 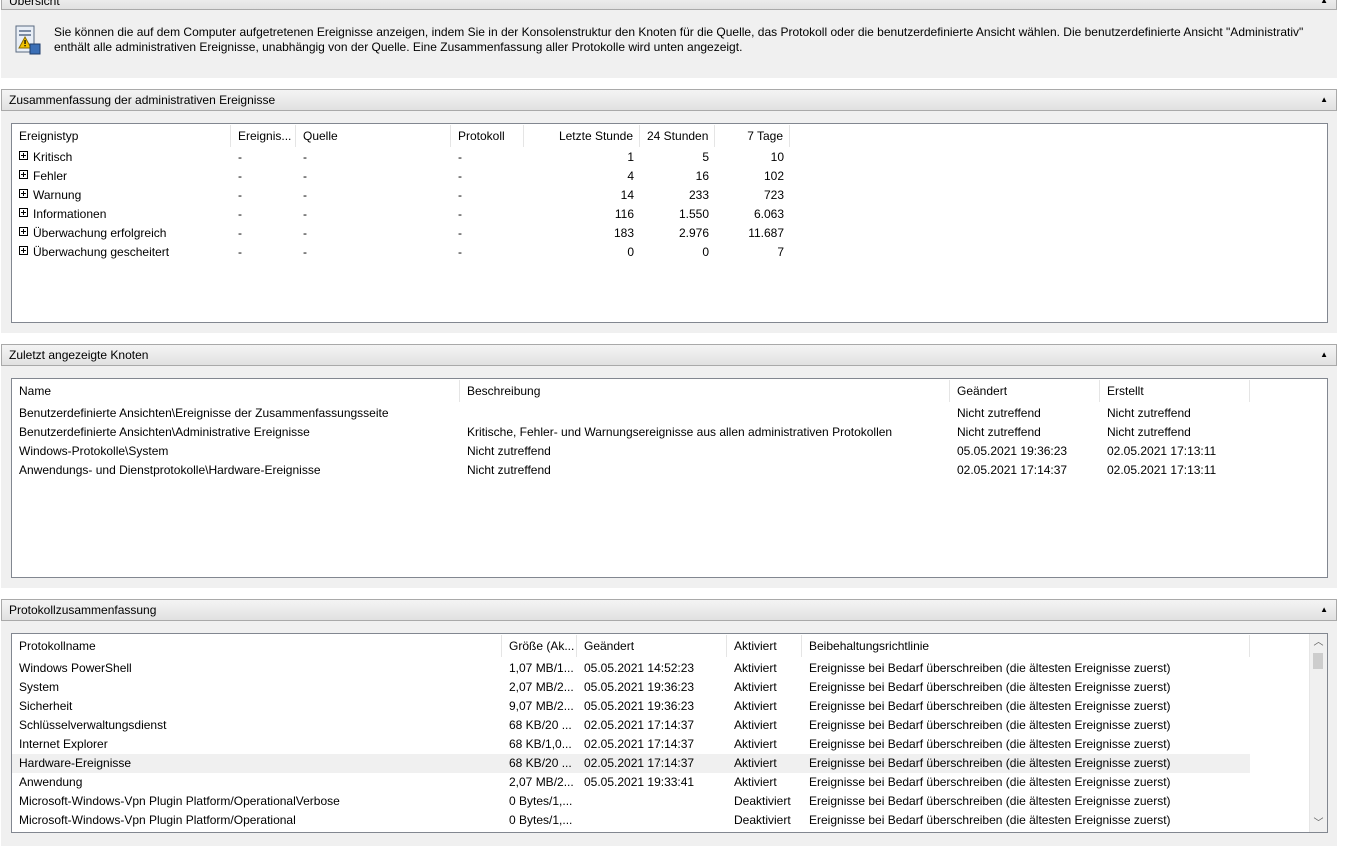 I want to click on count-last-hour: 4, so click(x=630, y=176).